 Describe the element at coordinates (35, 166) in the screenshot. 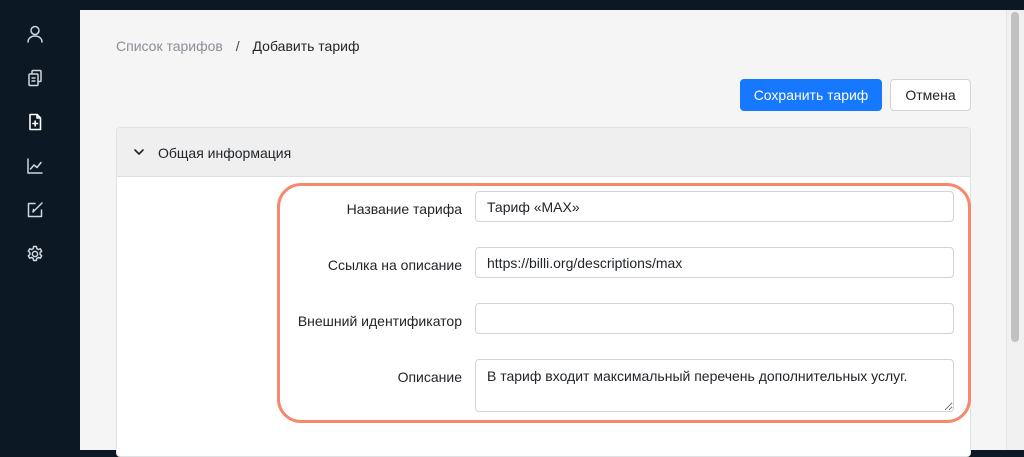

I see `chart-icon` at that location.